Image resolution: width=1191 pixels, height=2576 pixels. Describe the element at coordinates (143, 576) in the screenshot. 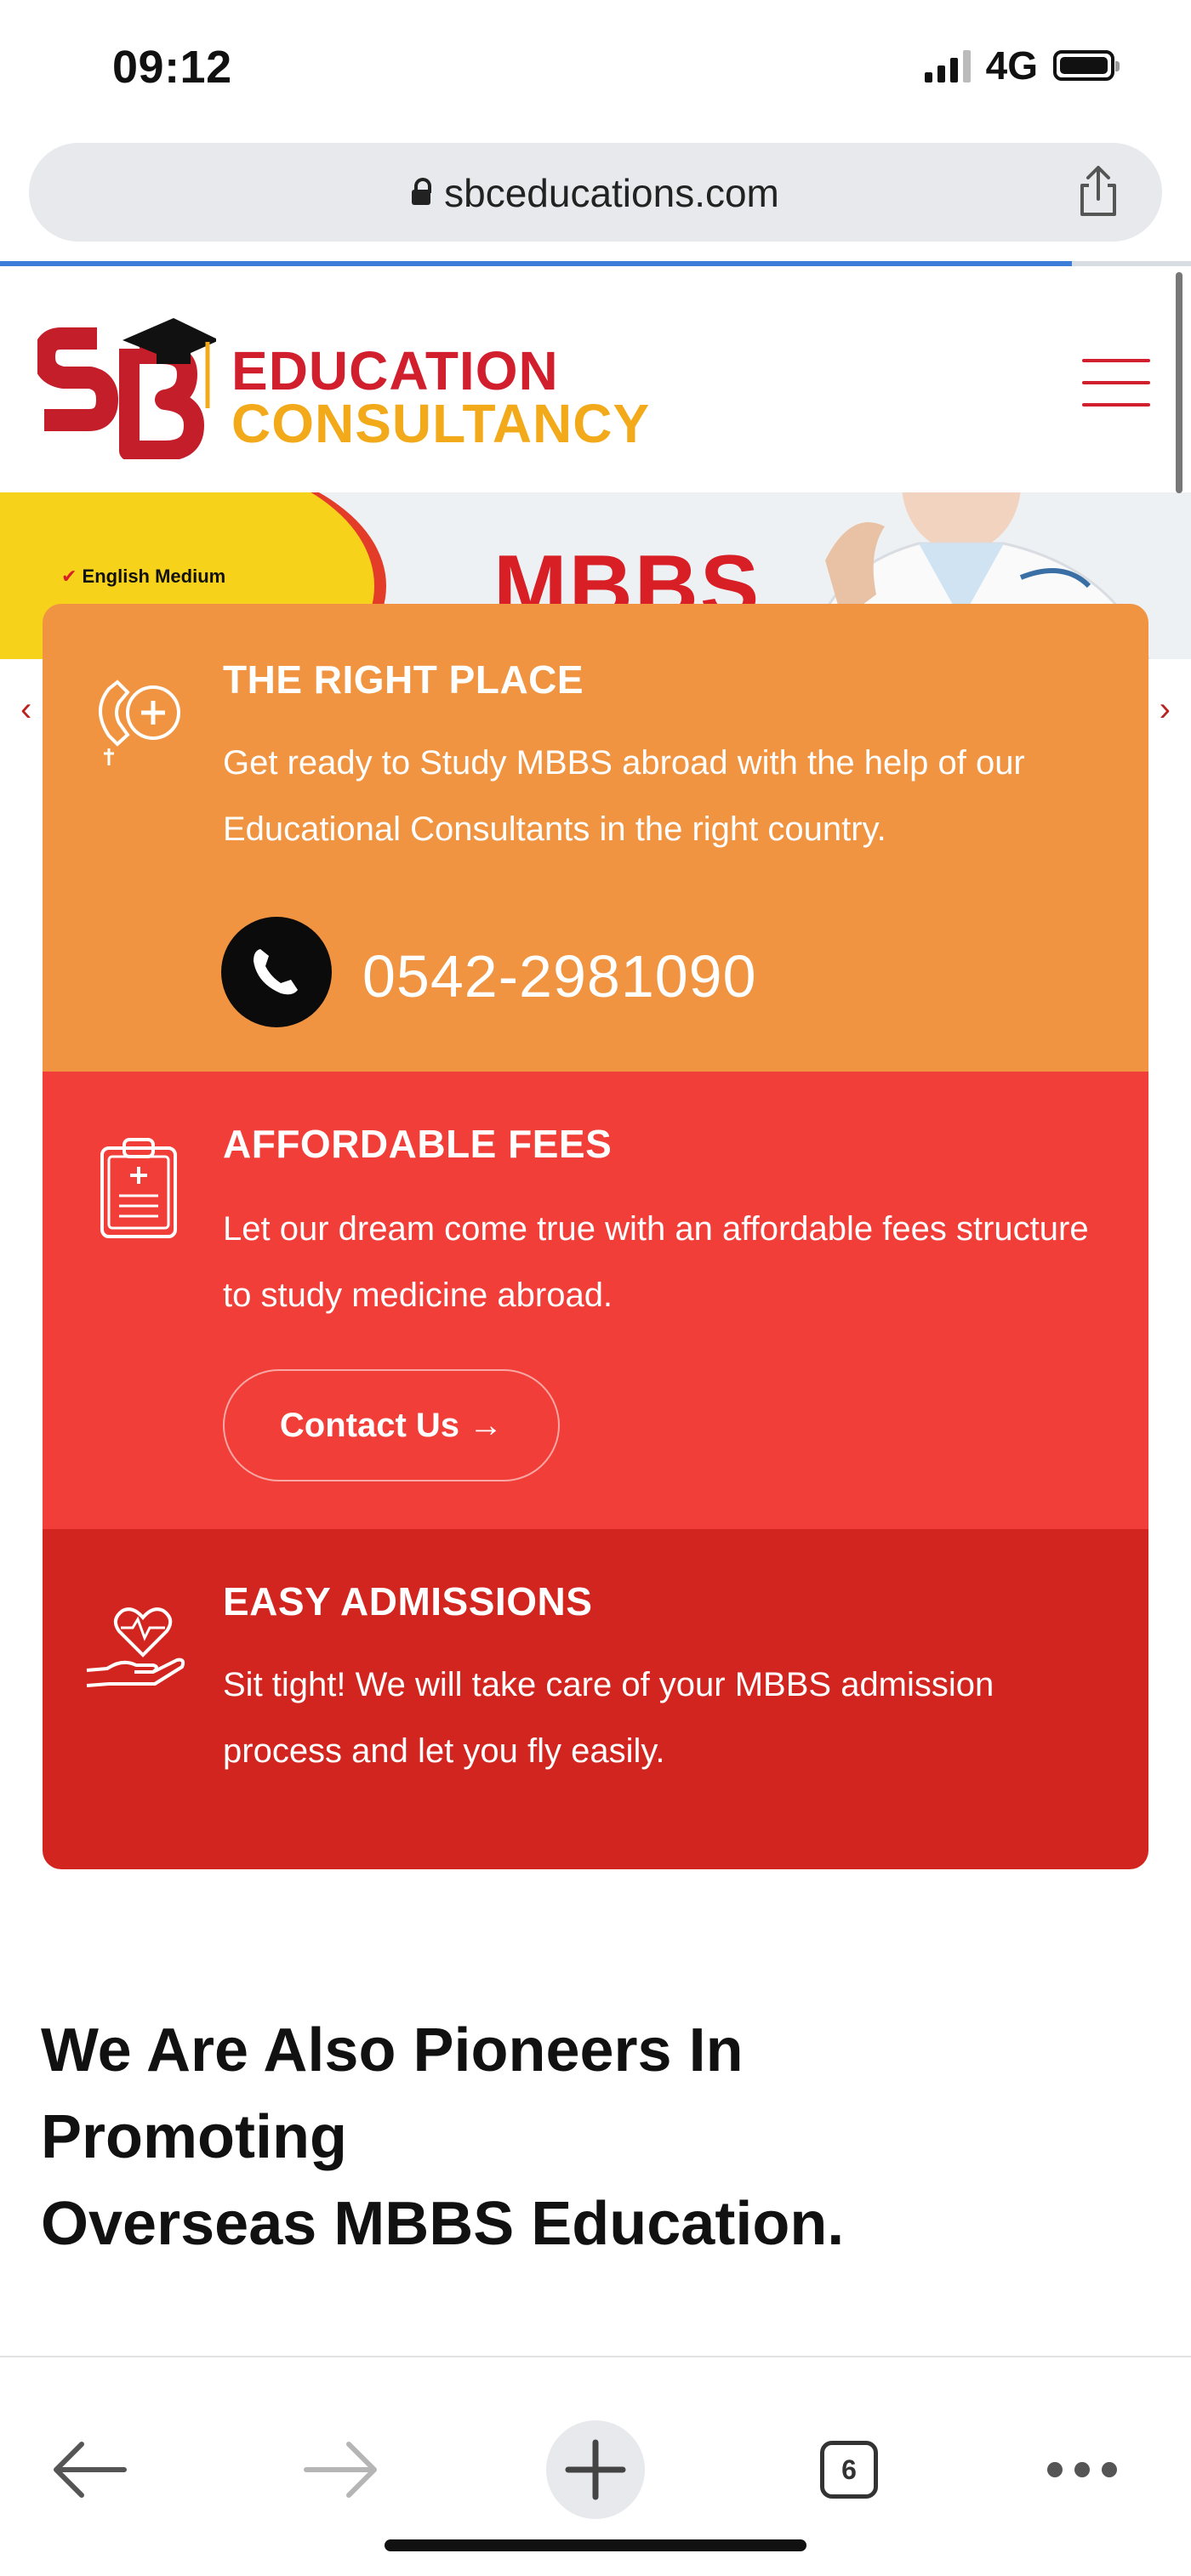

I see `banner-bullet: ✔ English Medium` at that location.